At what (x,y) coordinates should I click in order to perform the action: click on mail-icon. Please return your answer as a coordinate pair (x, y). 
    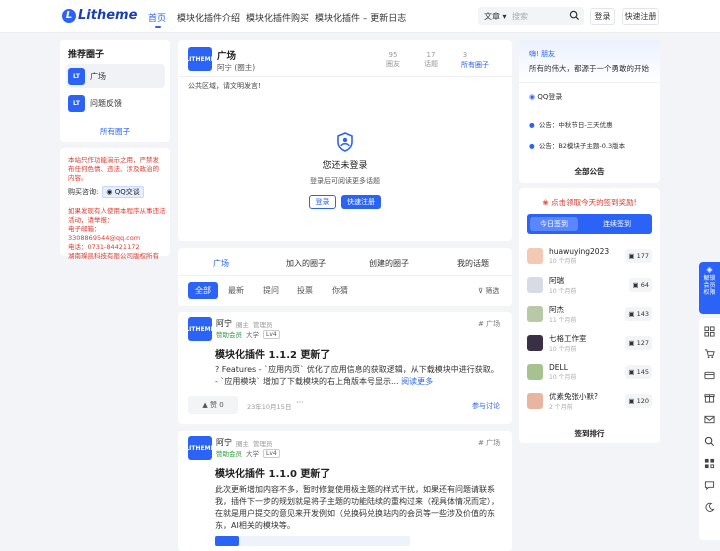
    Looking at the image, I should click on (709, 419).